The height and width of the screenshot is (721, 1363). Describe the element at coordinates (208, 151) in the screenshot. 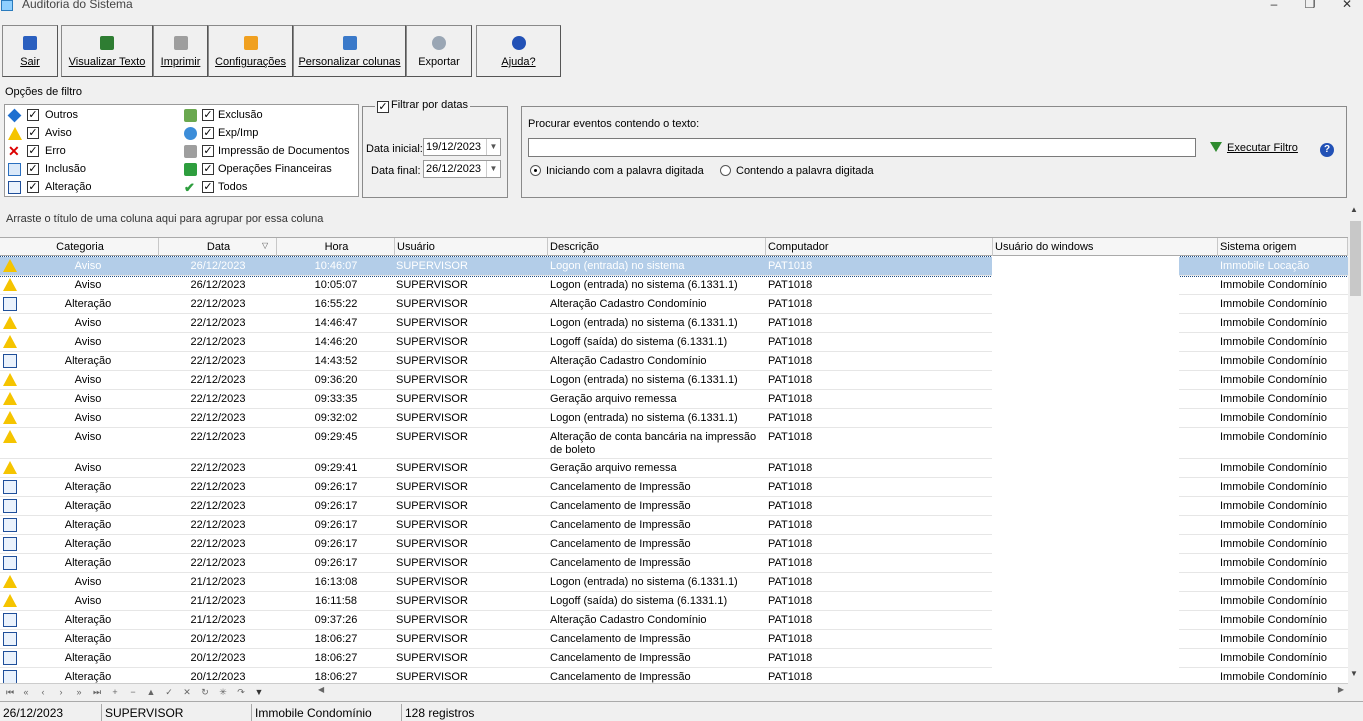

I see `impressao-checkbox: ✓` at that location.